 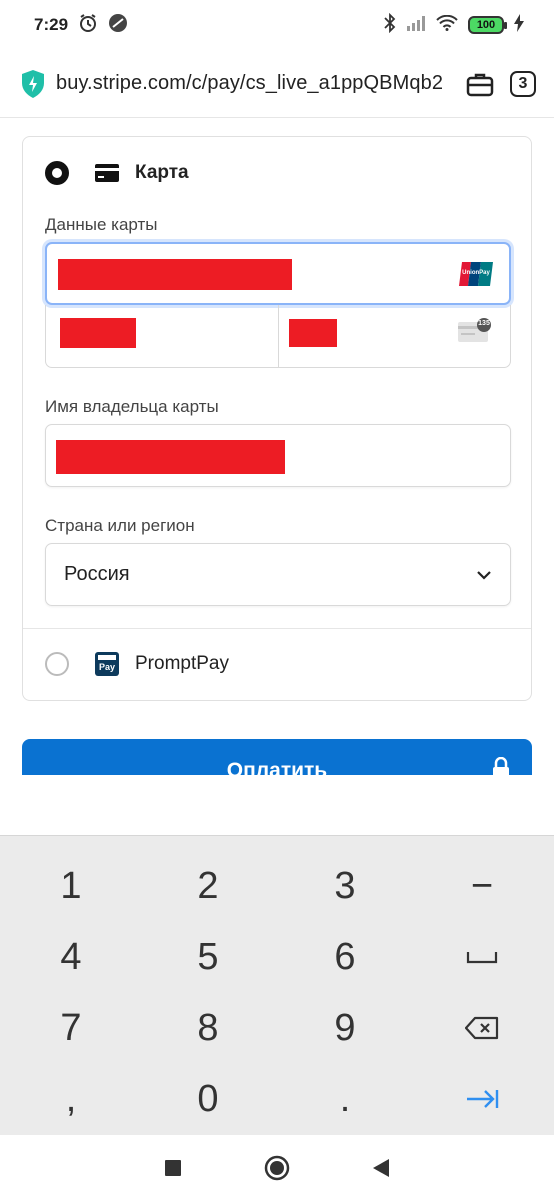 I want to click on key-minus: −, so click(x=482, y=886).